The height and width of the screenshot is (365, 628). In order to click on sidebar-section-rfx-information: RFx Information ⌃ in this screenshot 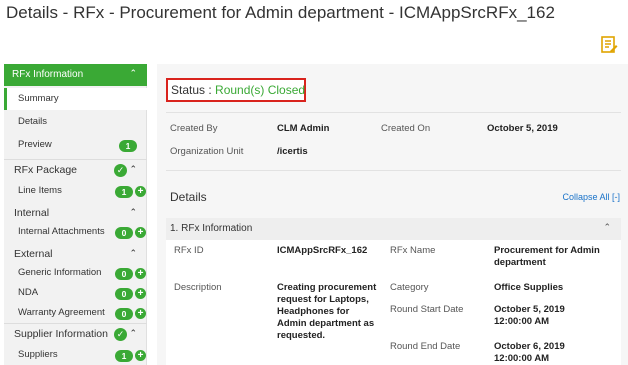, I will do `click(75, 75)`.